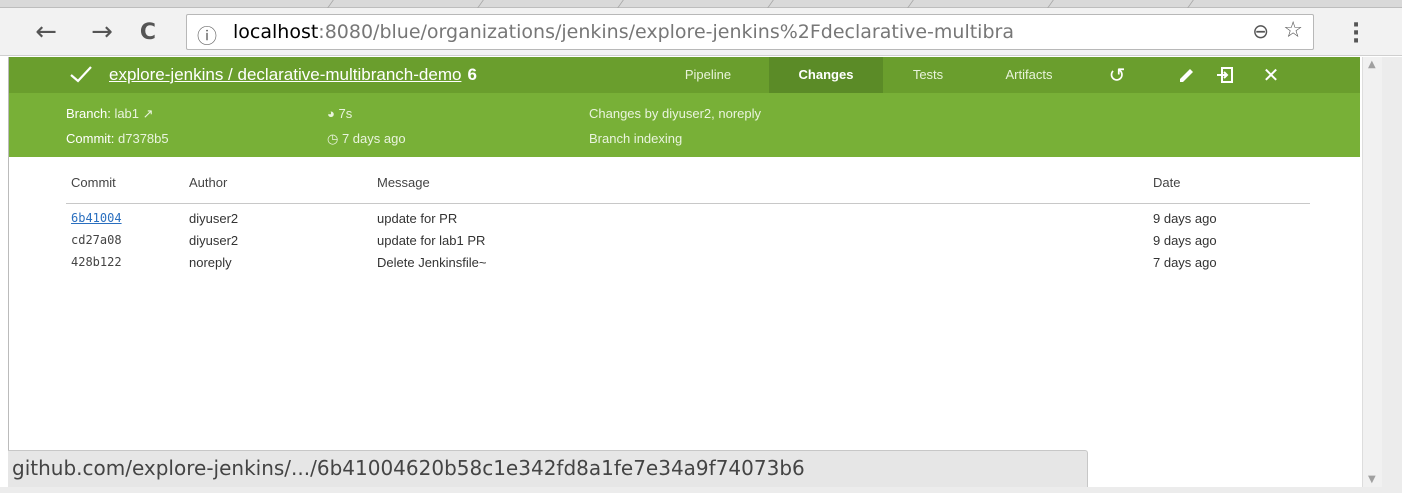 The image size is (1402, 493). Describe the element at coordinates (417, 218) in the screenshot. I see `message-cell: update for PR` at that location.